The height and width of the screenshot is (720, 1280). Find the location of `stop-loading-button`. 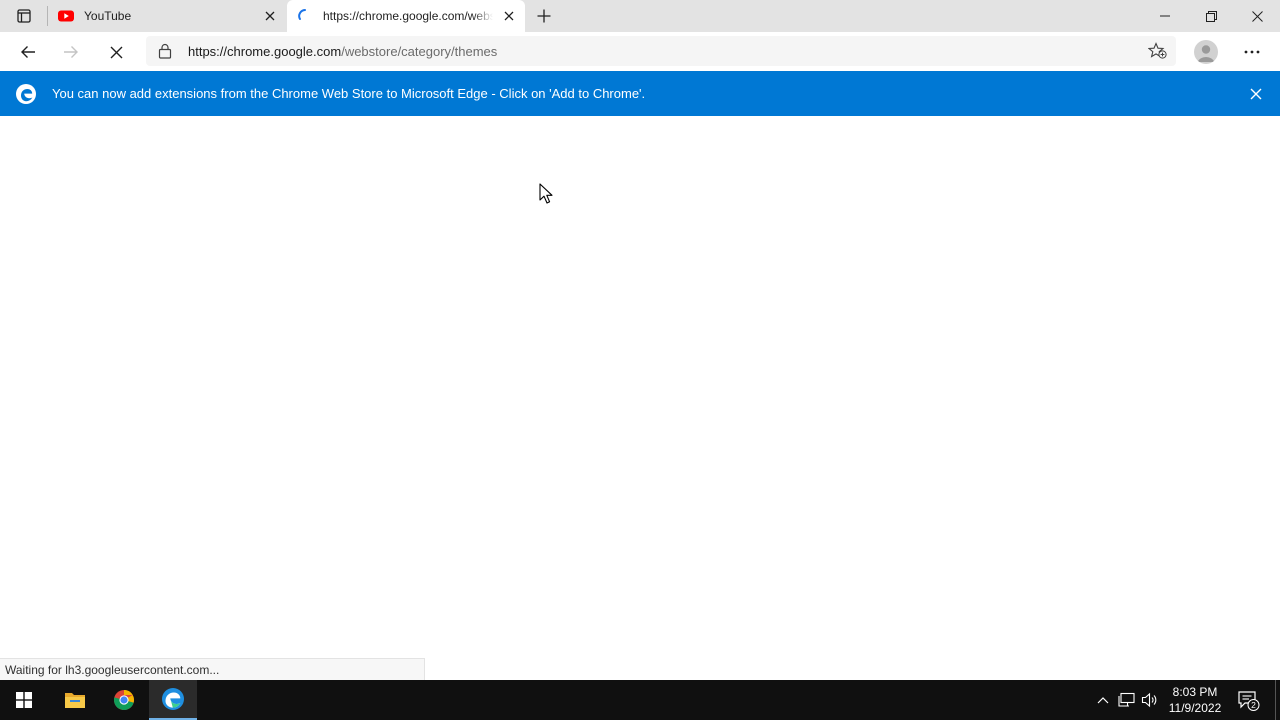

stop-loading-button is located at coordinates (116, 52).